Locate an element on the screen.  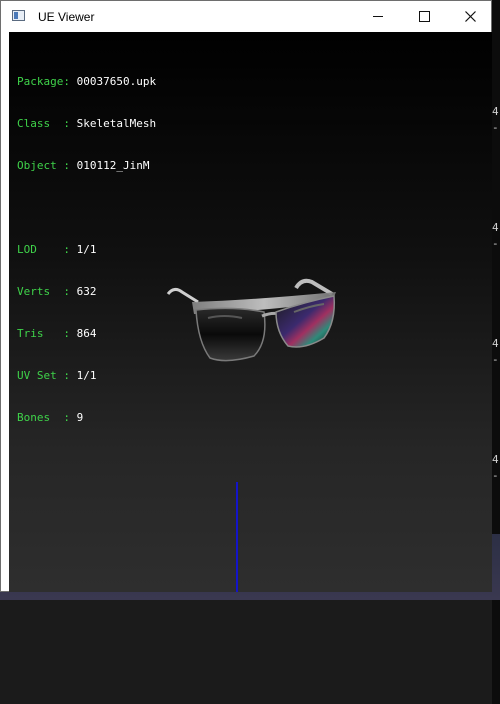
info-object: Object : 010112_JinM is located at coordinates (83, 165).